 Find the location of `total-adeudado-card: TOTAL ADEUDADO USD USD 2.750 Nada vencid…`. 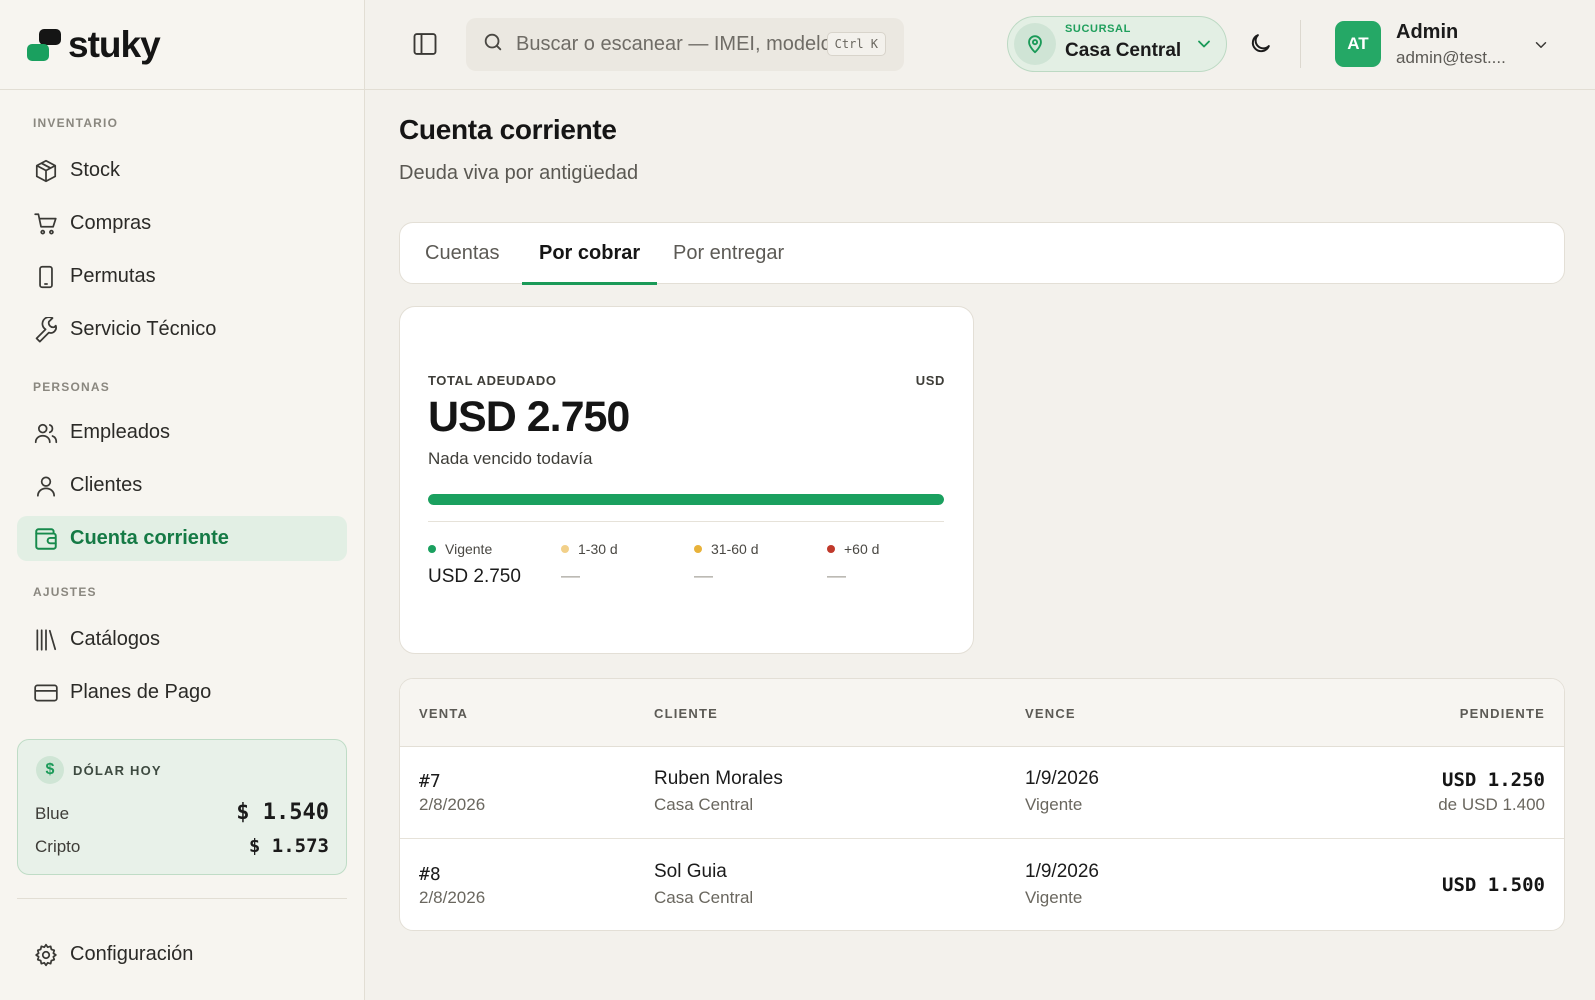

total-adeudado-card: TOTAL ADEUDADO USD USD 2.750 Nada vencid… is located at coordinates (686, 480).